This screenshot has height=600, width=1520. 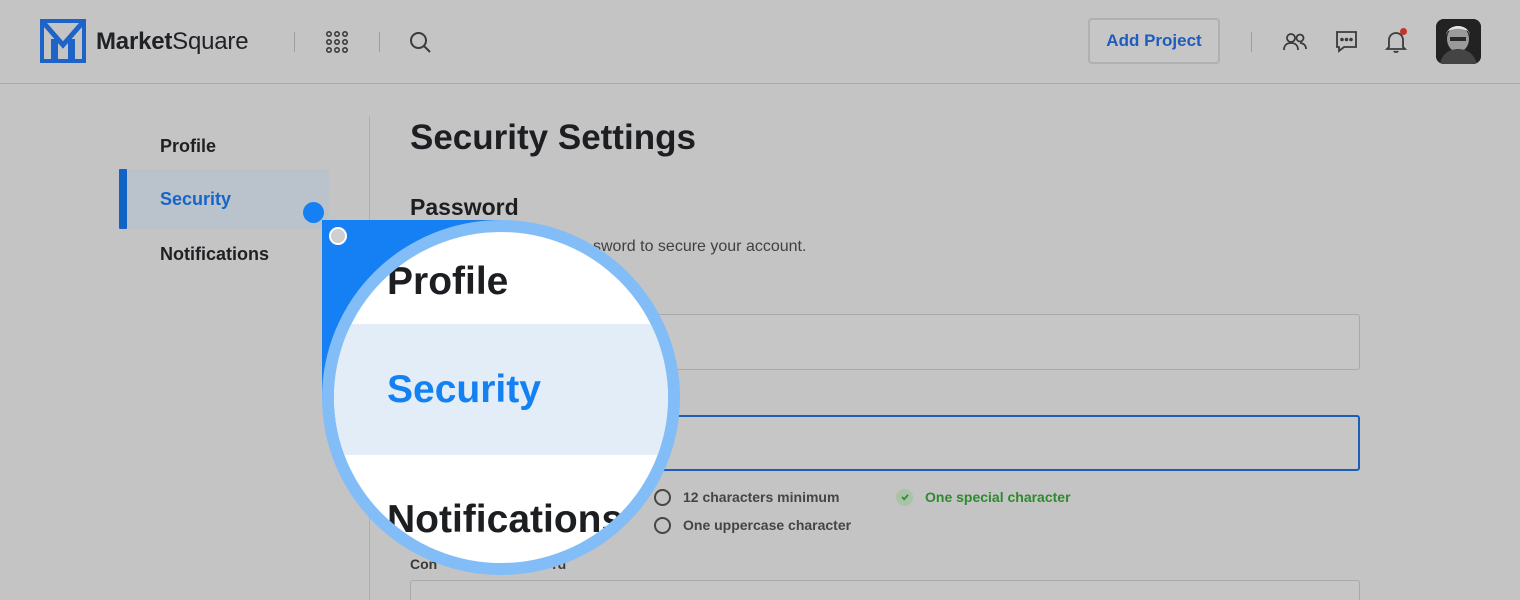 What do you see at coordinates (1458, 41) in the screenshot?
I see `user-avatar` at bounding box center [1458, 41].